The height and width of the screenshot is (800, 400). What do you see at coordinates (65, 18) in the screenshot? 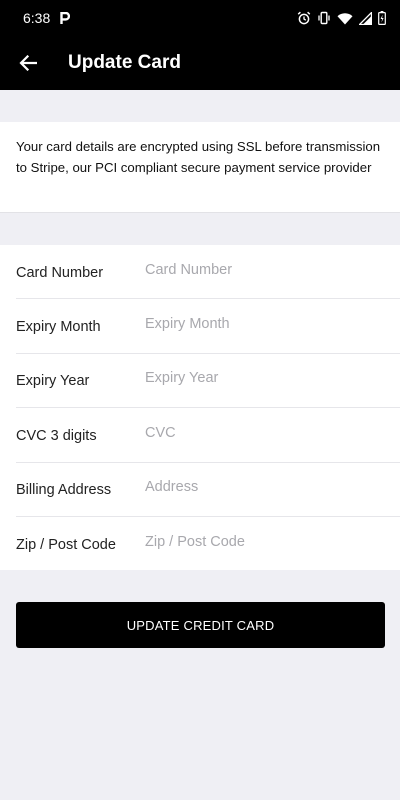
I see `parking-icon` at bounding box center [65, 18].